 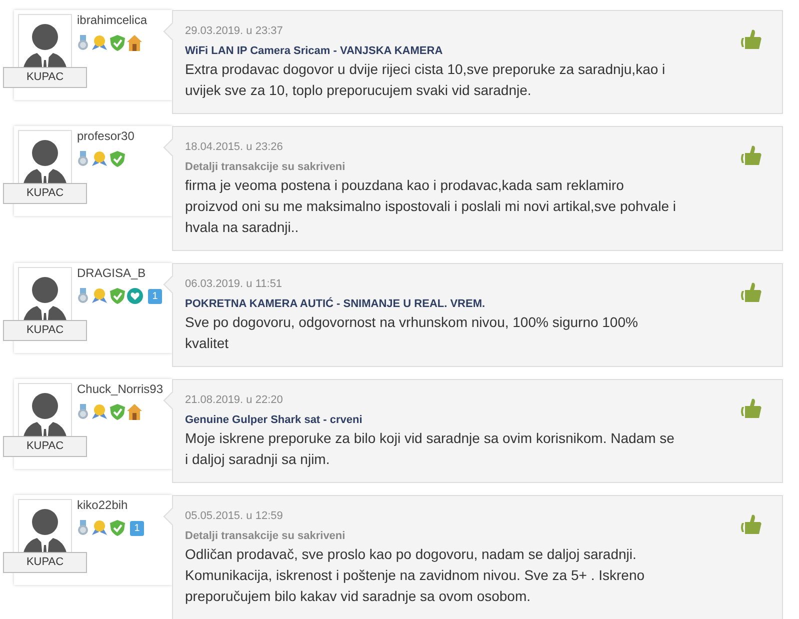 What do you see at coordinates (431, 206) in the screenshot?
I see `review-text: firma je veoma postena i pouzdana kao i prodavac,kada sam reklamiro proizvod oni su me maksimalno ispostovali i poslali mi novi artikal,sve pohvale i hvala na saradnji..` at bounding box center [431, 206].